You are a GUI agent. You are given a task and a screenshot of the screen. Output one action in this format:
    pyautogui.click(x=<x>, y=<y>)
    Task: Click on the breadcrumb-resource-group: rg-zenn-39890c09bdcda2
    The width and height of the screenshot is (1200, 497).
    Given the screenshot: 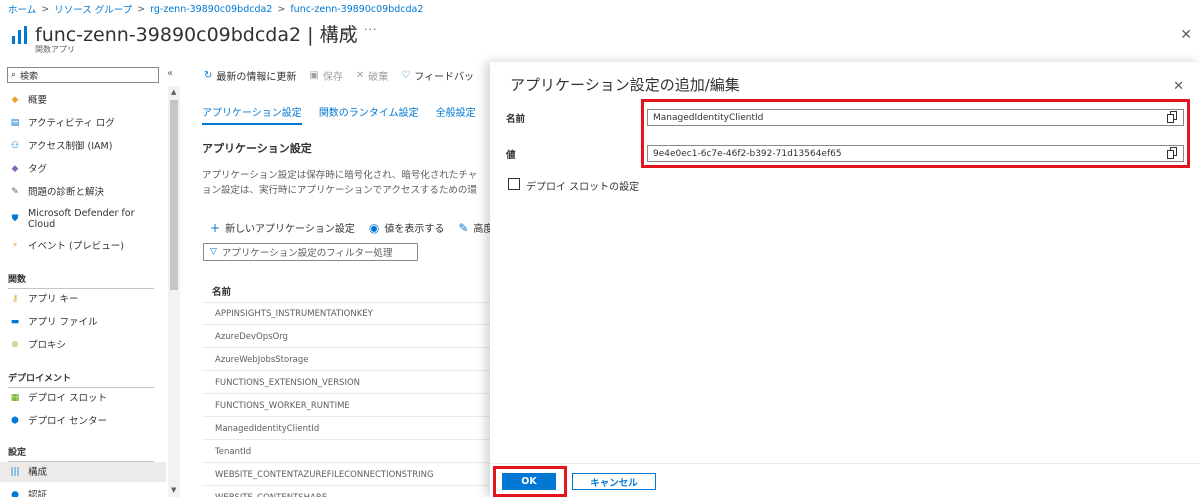 What is the action you would take?
    pyautogui.click(x=211, y=9)
    